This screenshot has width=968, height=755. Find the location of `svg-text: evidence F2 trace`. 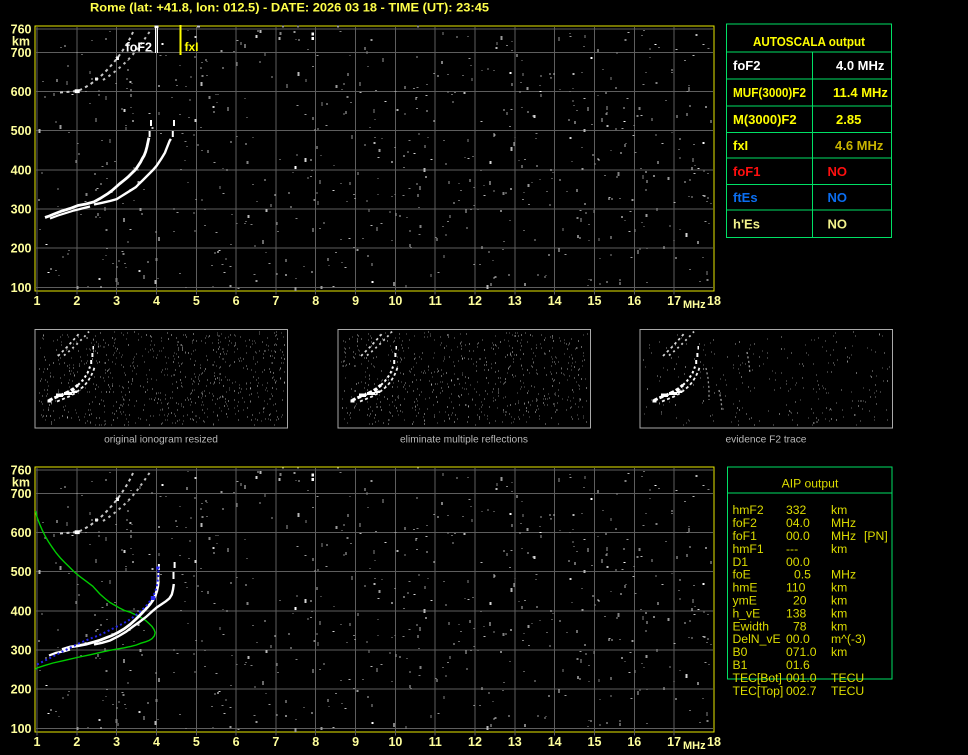

svg-text: evidence F2 trace is located at coordinates (766, 440).